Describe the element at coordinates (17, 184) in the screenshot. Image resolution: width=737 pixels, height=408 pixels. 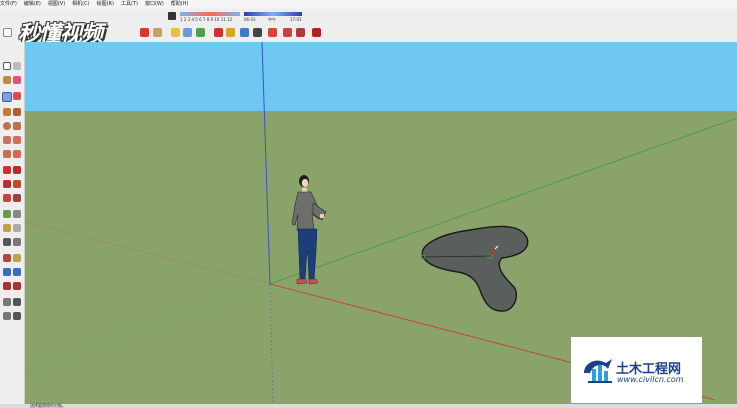
I see `scale-tool-icon` at that location.